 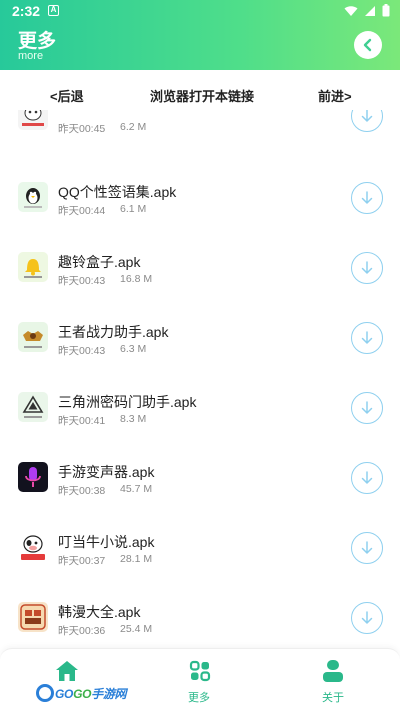 What do you see at coordinates (335, 95) in the screenshot?
I see `browser-forward-button: 前进>` at bounding box center [335, 95].